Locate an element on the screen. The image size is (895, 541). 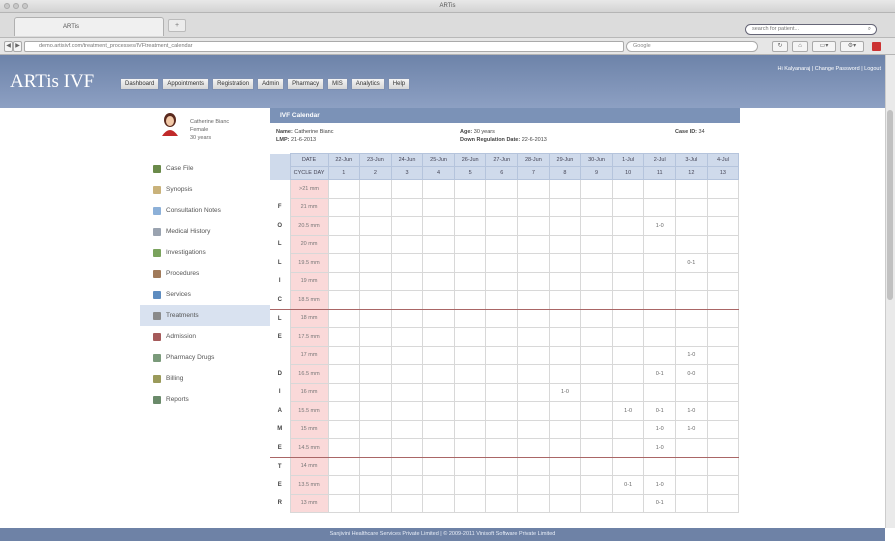
nav-mis: MIS is located at coordinates (337, 84).